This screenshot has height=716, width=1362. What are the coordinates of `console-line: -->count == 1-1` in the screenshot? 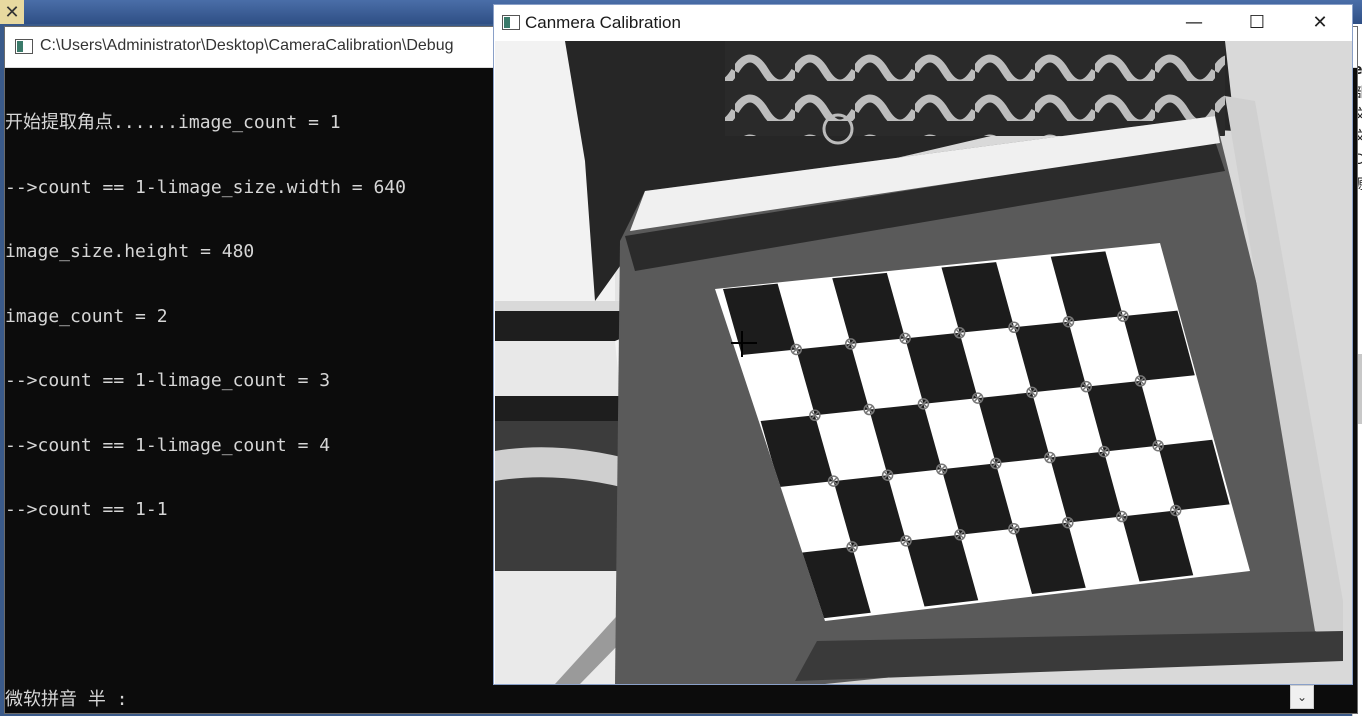 It's located at (86, 509).